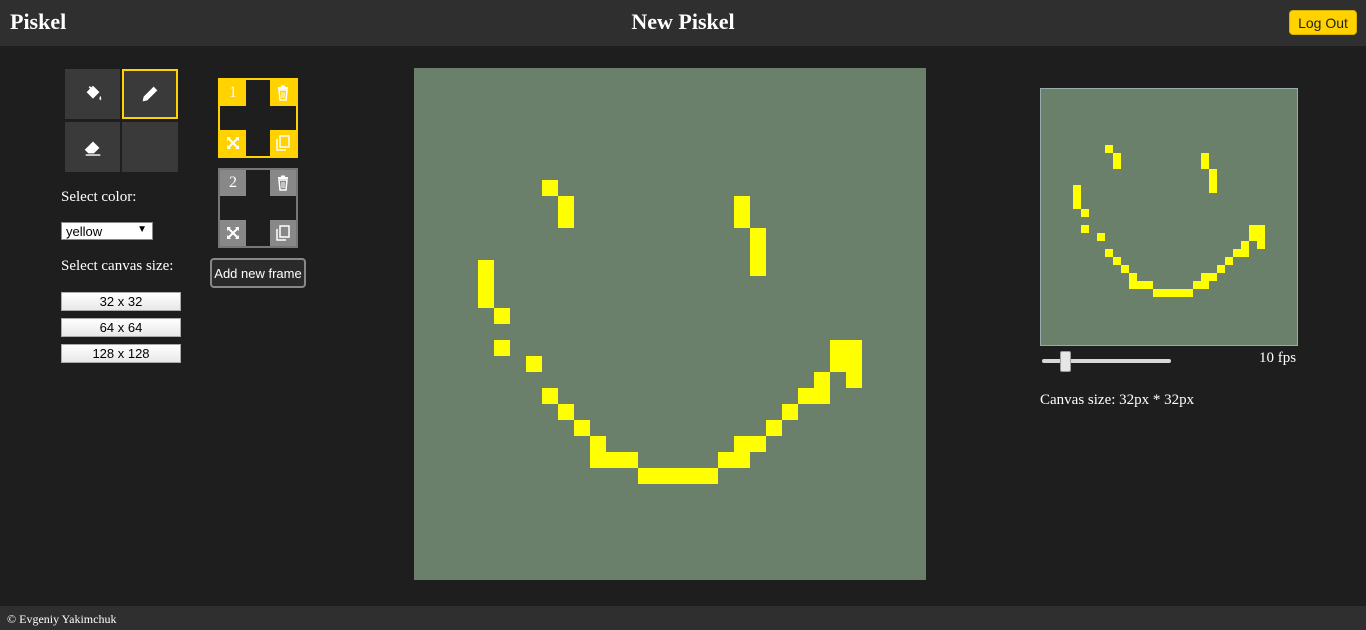 This screenshot has width=1366, height=630. I want to click on top-bar: Piskel New Piskel Log Out, so click(683, 23).